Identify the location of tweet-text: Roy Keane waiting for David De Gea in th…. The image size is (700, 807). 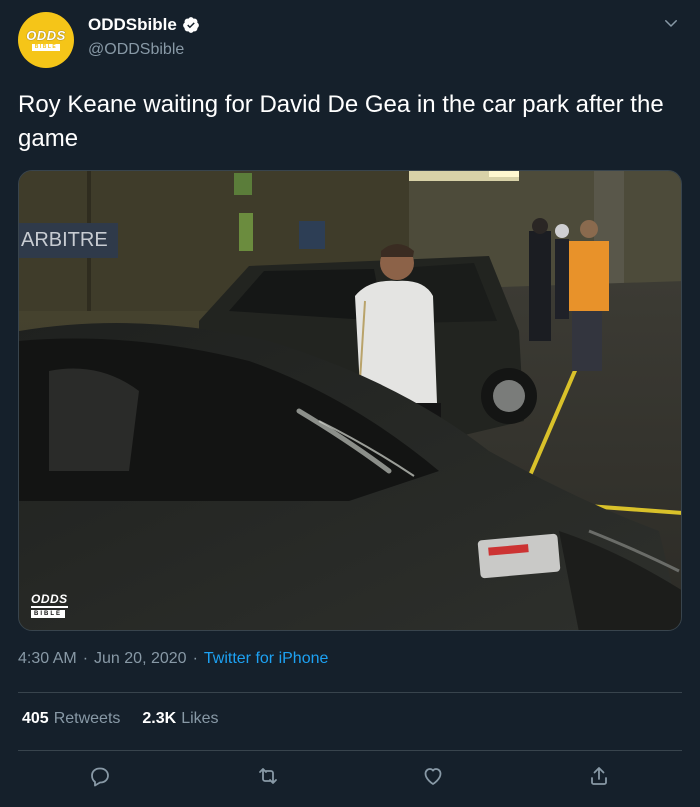
(341, 121).